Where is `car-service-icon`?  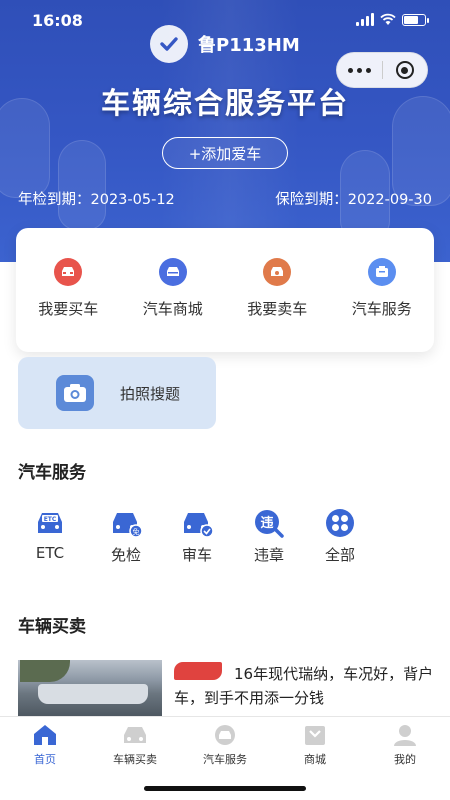 car-service-icon is located at coordinates (381, 272).